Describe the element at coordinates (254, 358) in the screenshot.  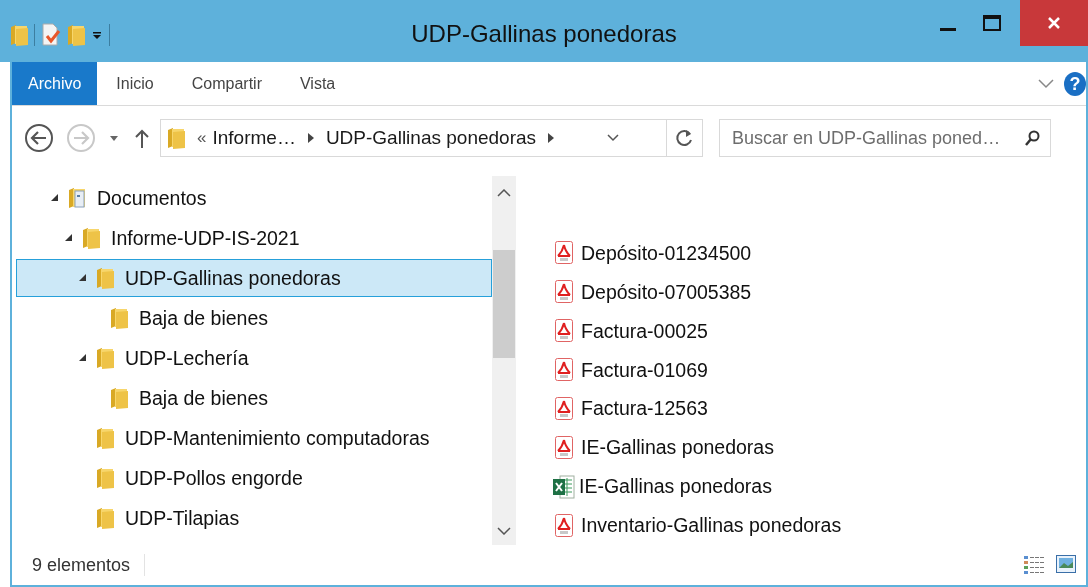
I see `tree-item: UDP-Lechería` at that location.